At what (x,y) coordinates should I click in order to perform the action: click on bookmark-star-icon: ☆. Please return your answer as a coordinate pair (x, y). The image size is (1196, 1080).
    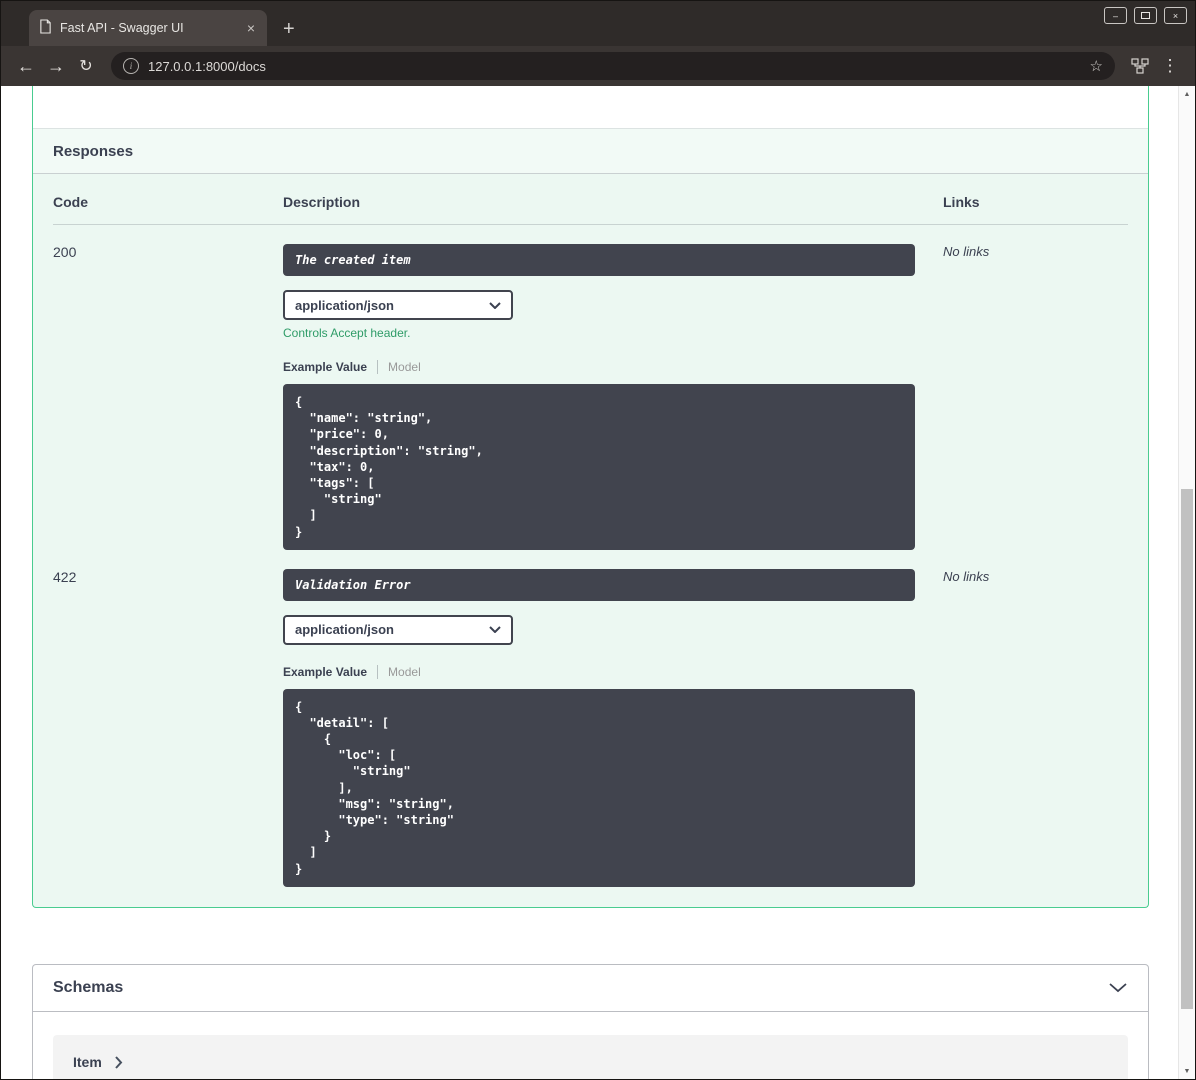
    Looking at the image, I should click on (1096, 66).